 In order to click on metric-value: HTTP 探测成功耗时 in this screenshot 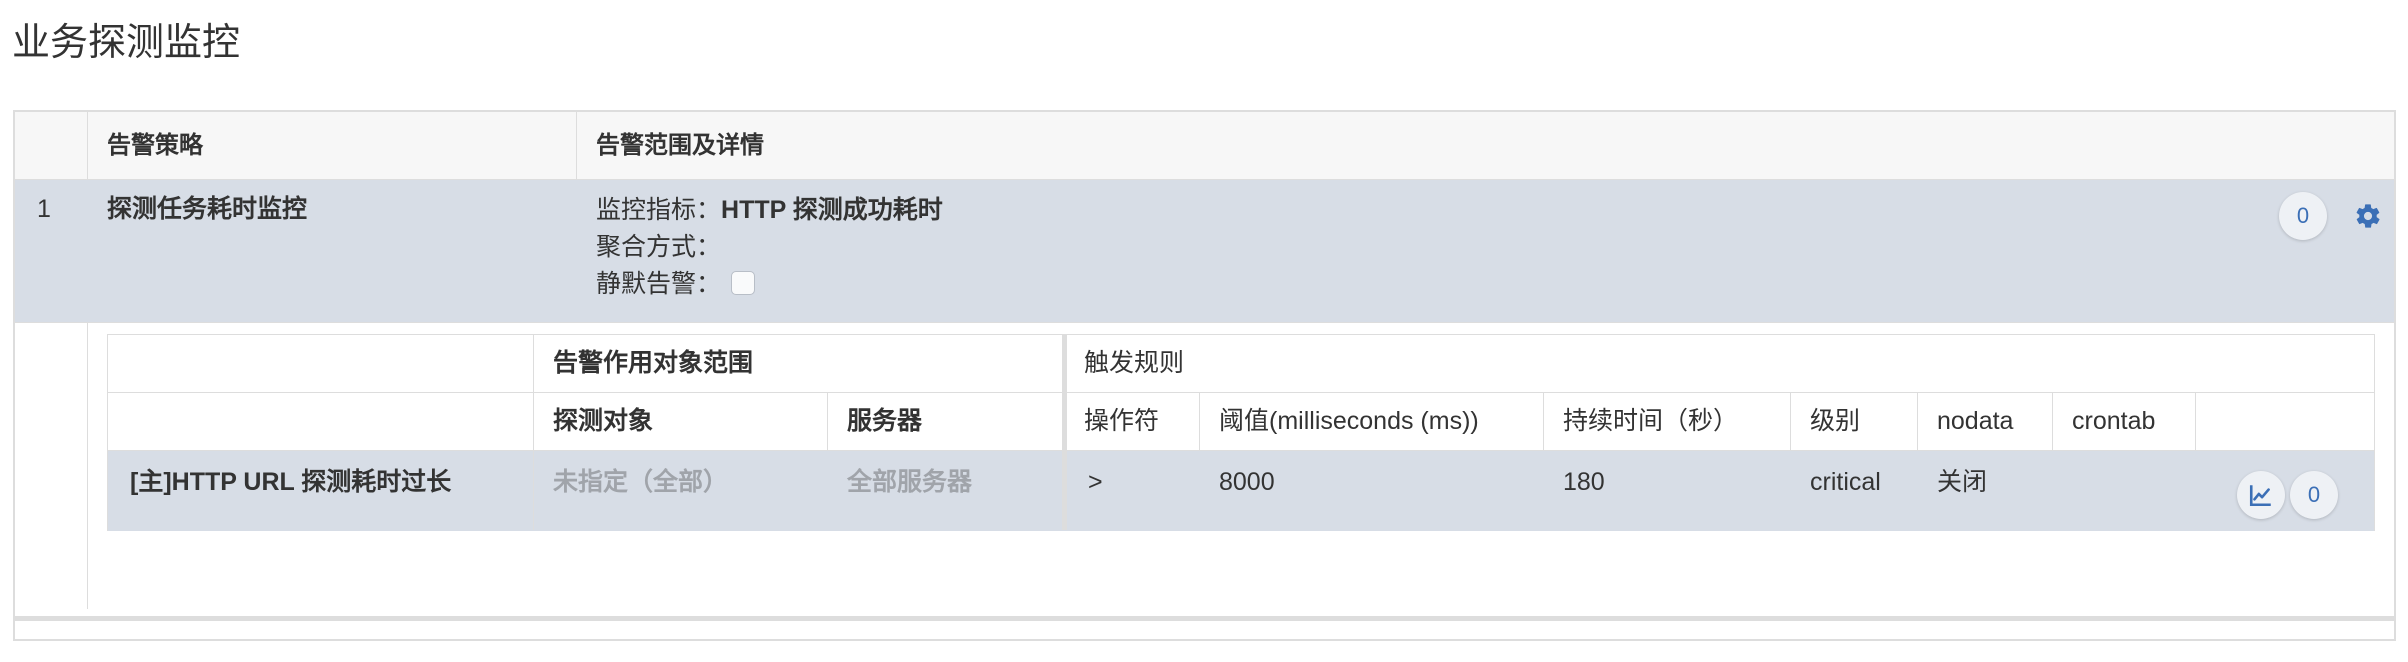, I will do `click(832, 210)`.